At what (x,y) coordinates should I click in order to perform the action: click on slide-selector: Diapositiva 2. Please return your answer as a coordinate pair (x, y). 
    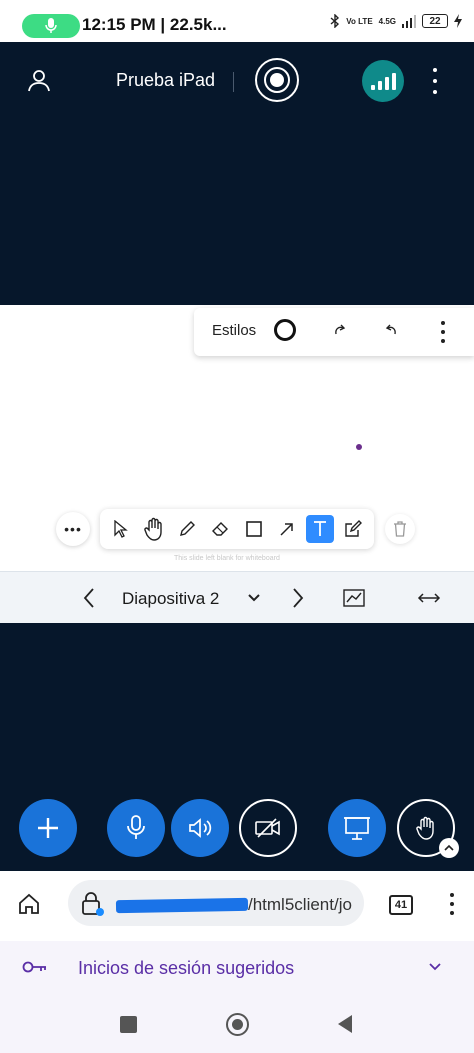
    Looking at the image, I should click on (170, 599).